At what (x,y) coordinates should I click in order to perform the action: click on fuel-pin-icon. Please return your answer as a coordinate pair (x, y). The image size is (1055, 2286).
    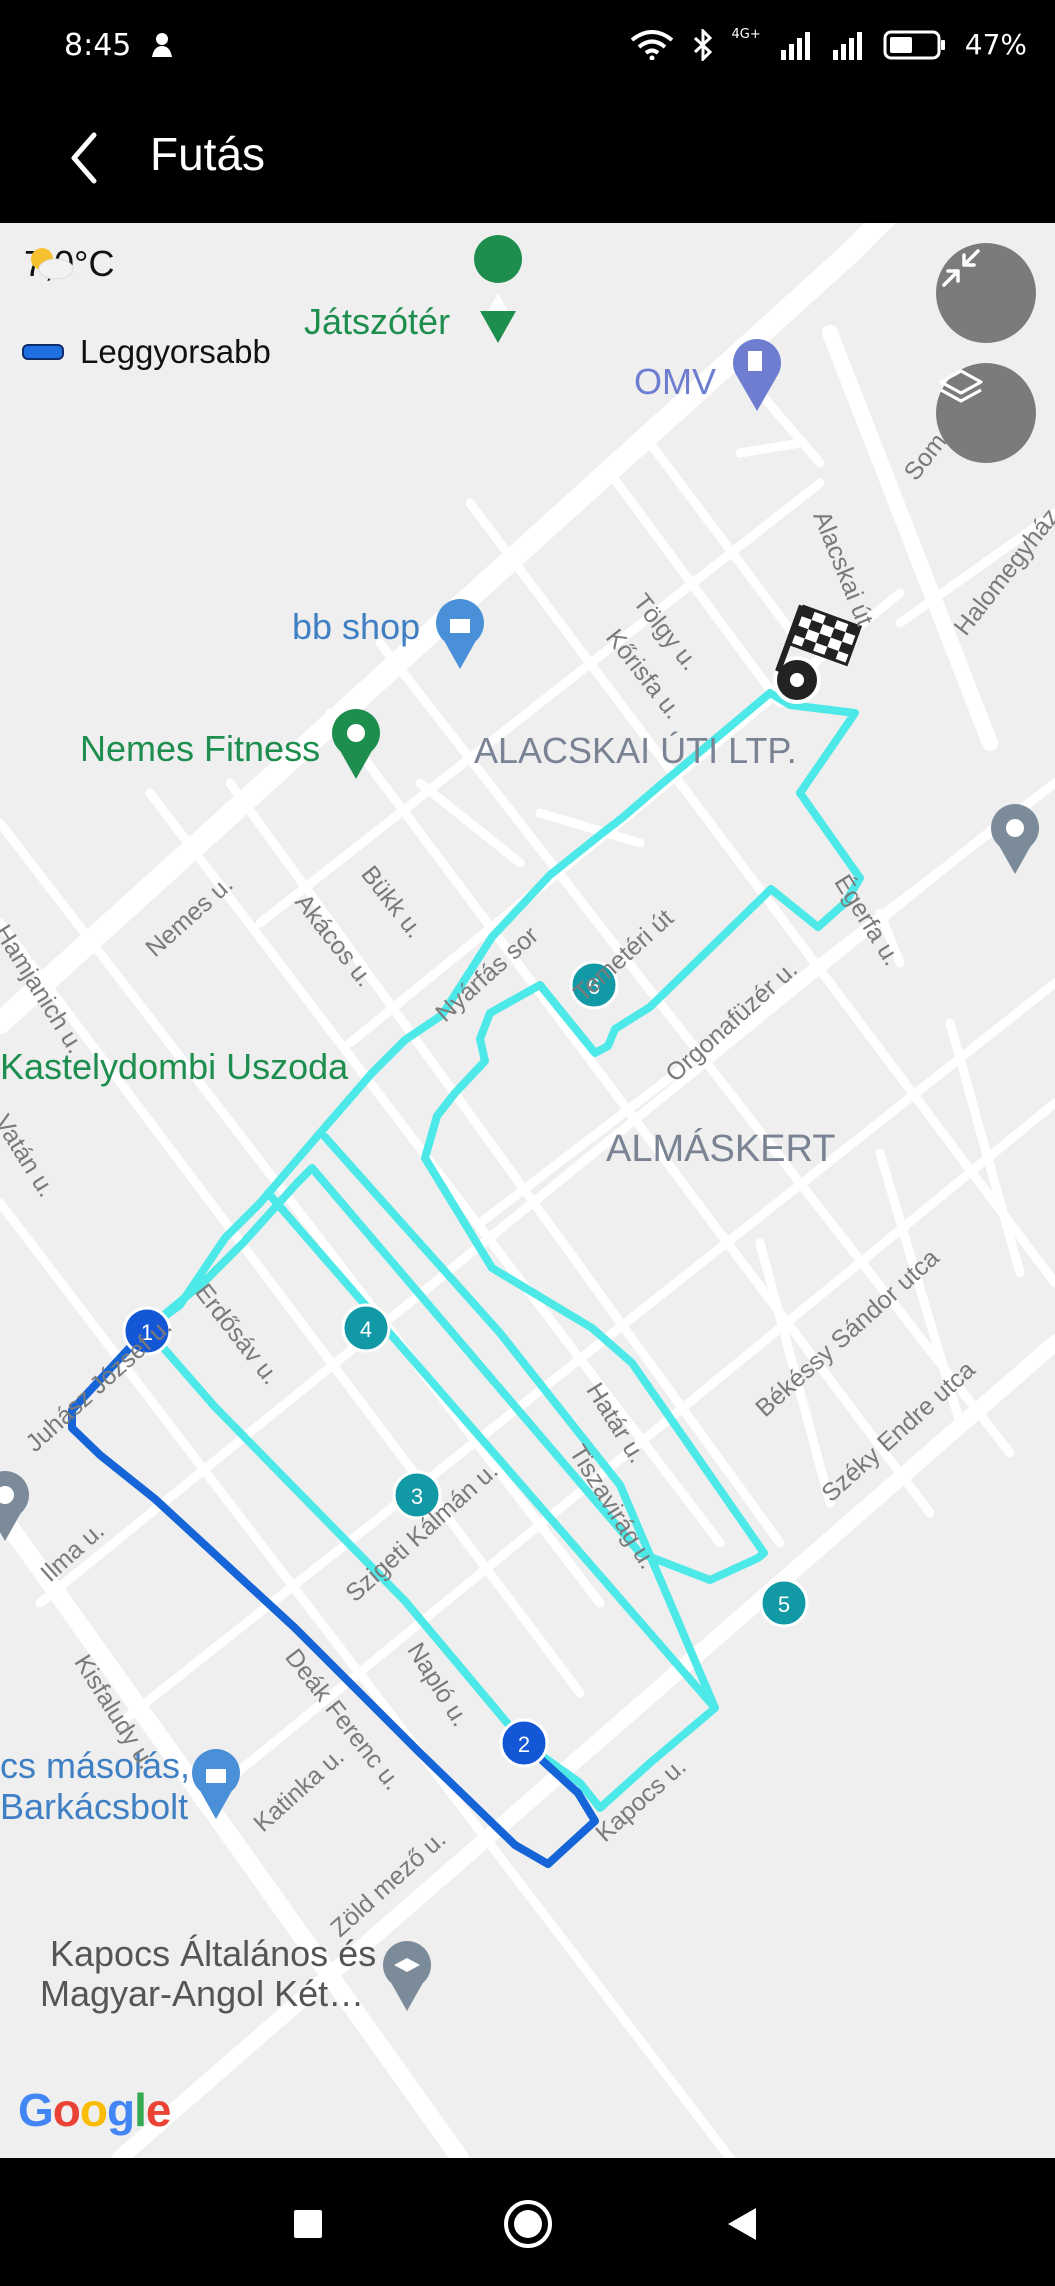
    Looking at the image, I should click on (757, 375).